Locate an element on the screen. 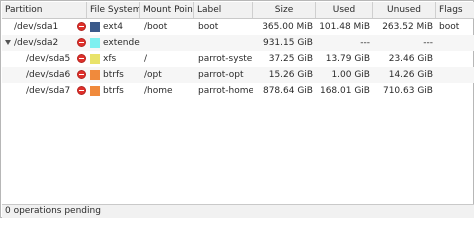  partition-flags: boot is located at coordinates (449, 27).